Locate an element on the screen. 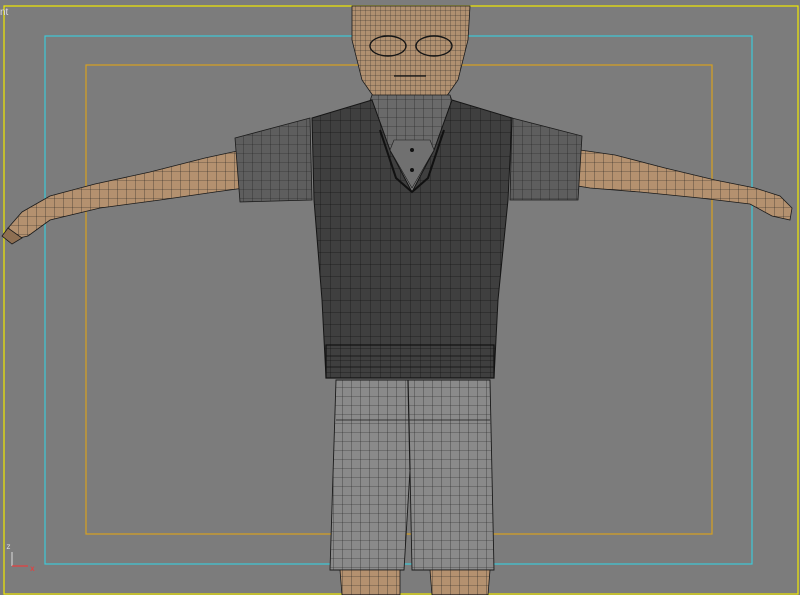 The image size is (800, 595). left-sleeve-mesh is located at coordinates (273, 160).